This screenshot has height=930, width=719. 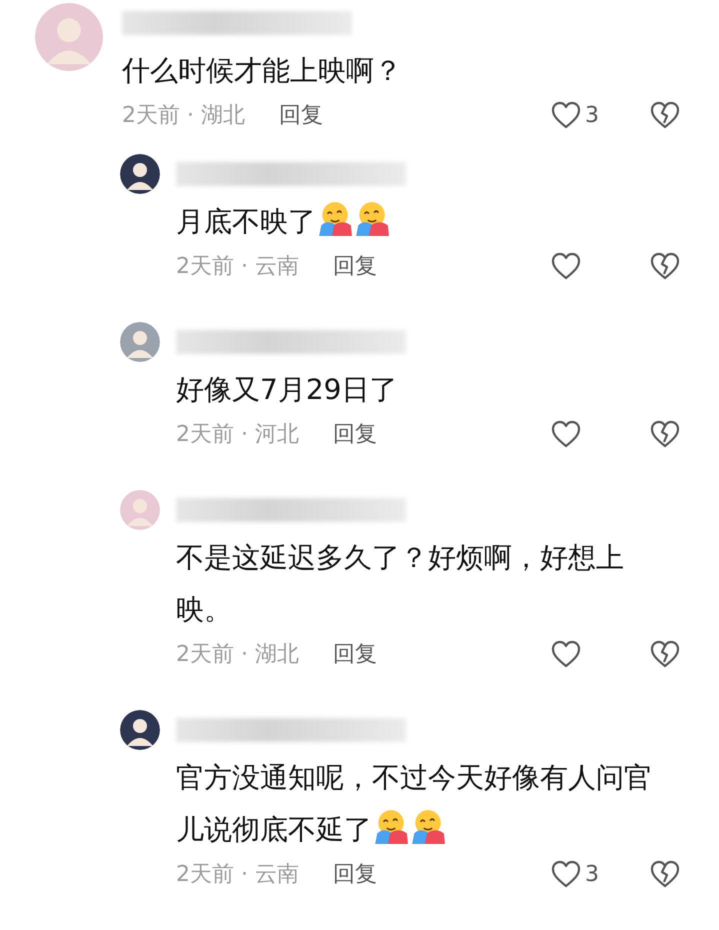 What do you see at coordinates (414, 804) in the screenshot?
I see `comment-text: 官方没通知呢，不过今天好像有人问官儿说彻底不延了` at bounding box center [414, 804].